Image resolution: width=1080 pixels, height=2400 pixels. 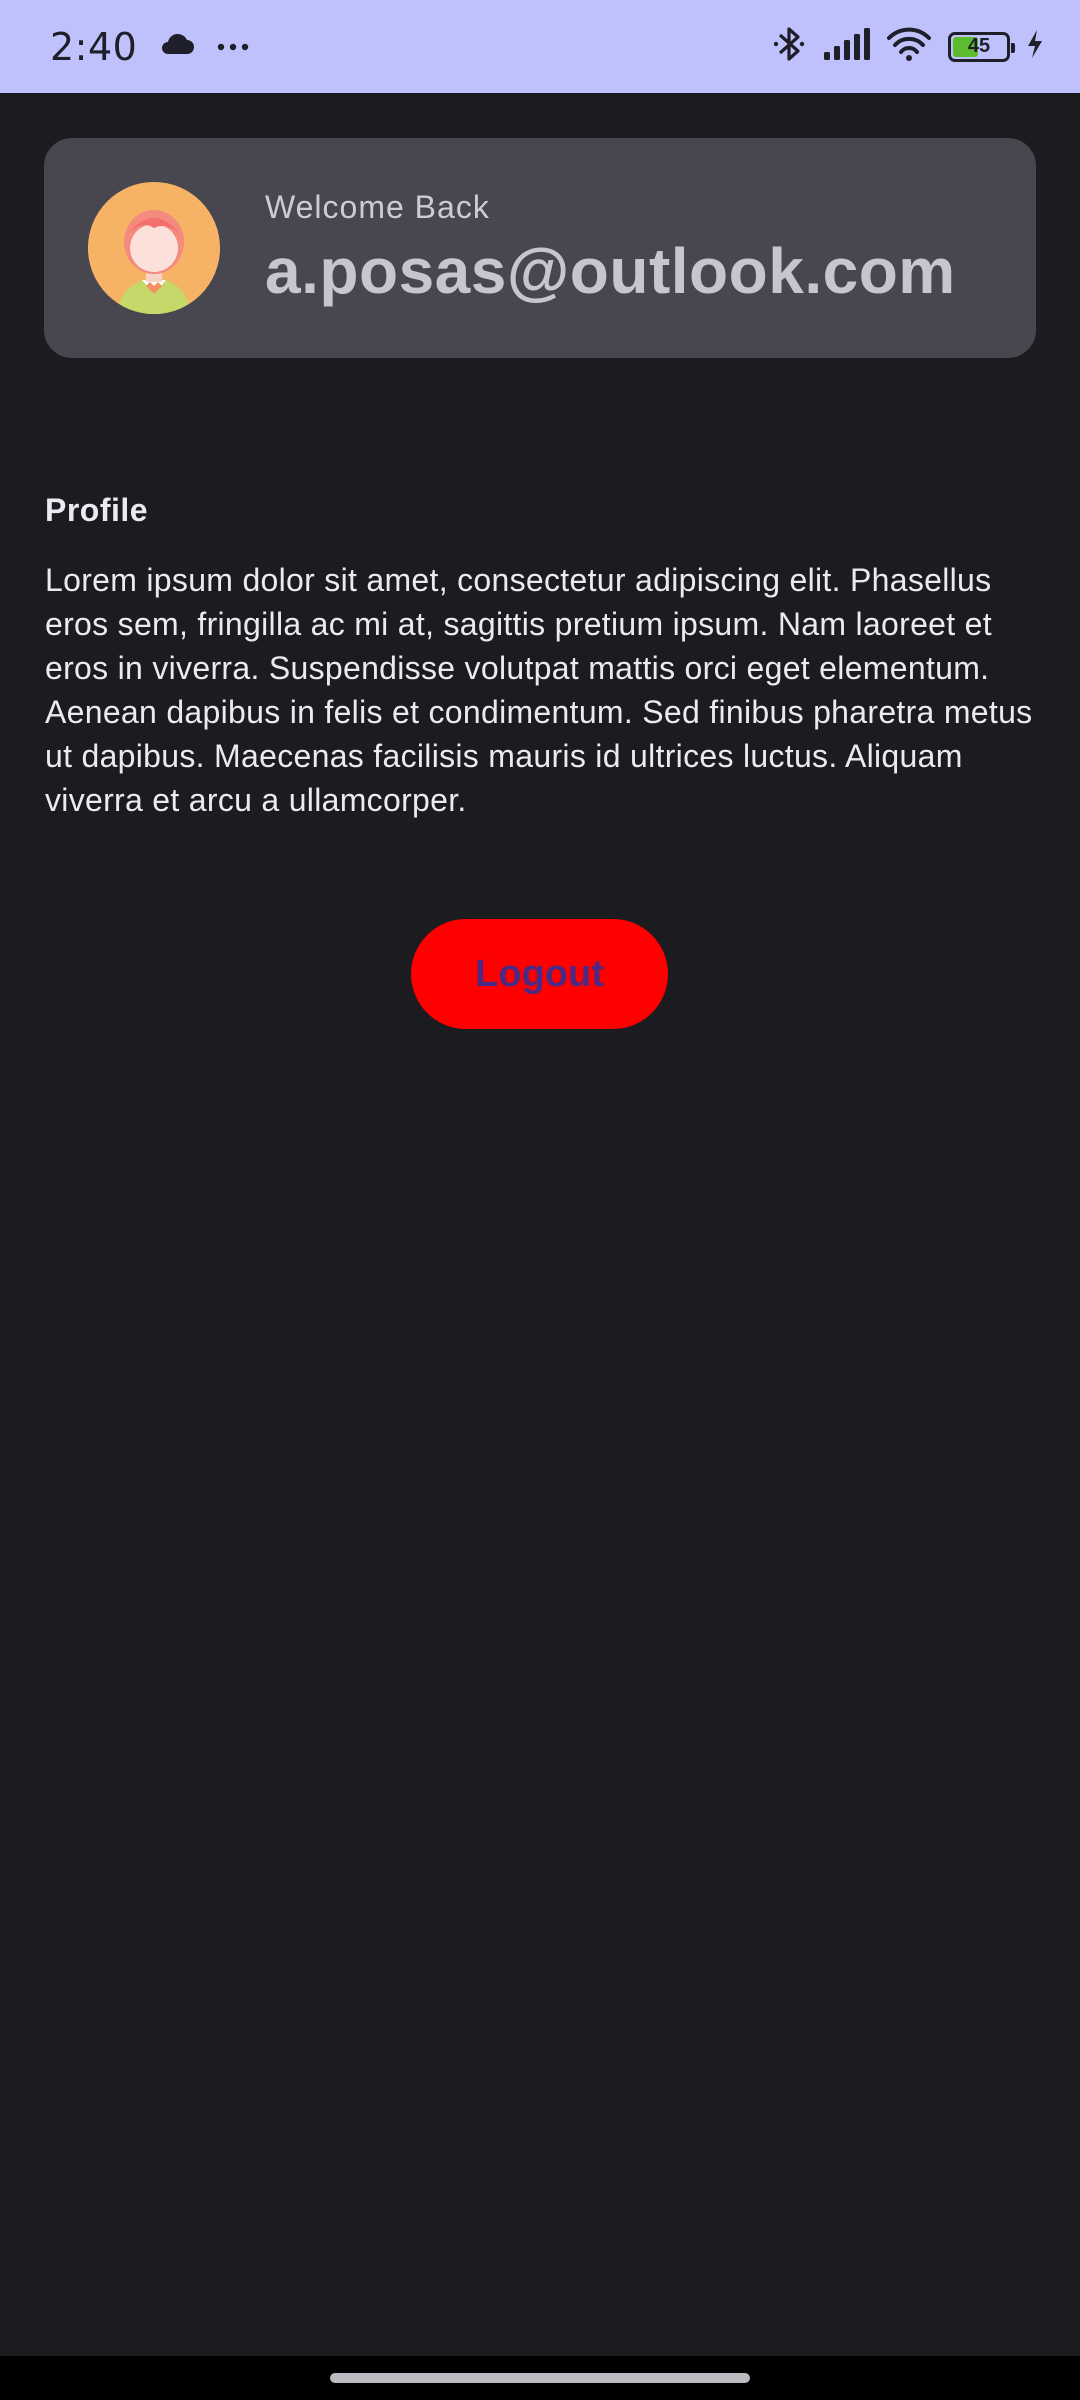 I want to click on welcome-label: Welcome Back, so click(x=377, y=206).